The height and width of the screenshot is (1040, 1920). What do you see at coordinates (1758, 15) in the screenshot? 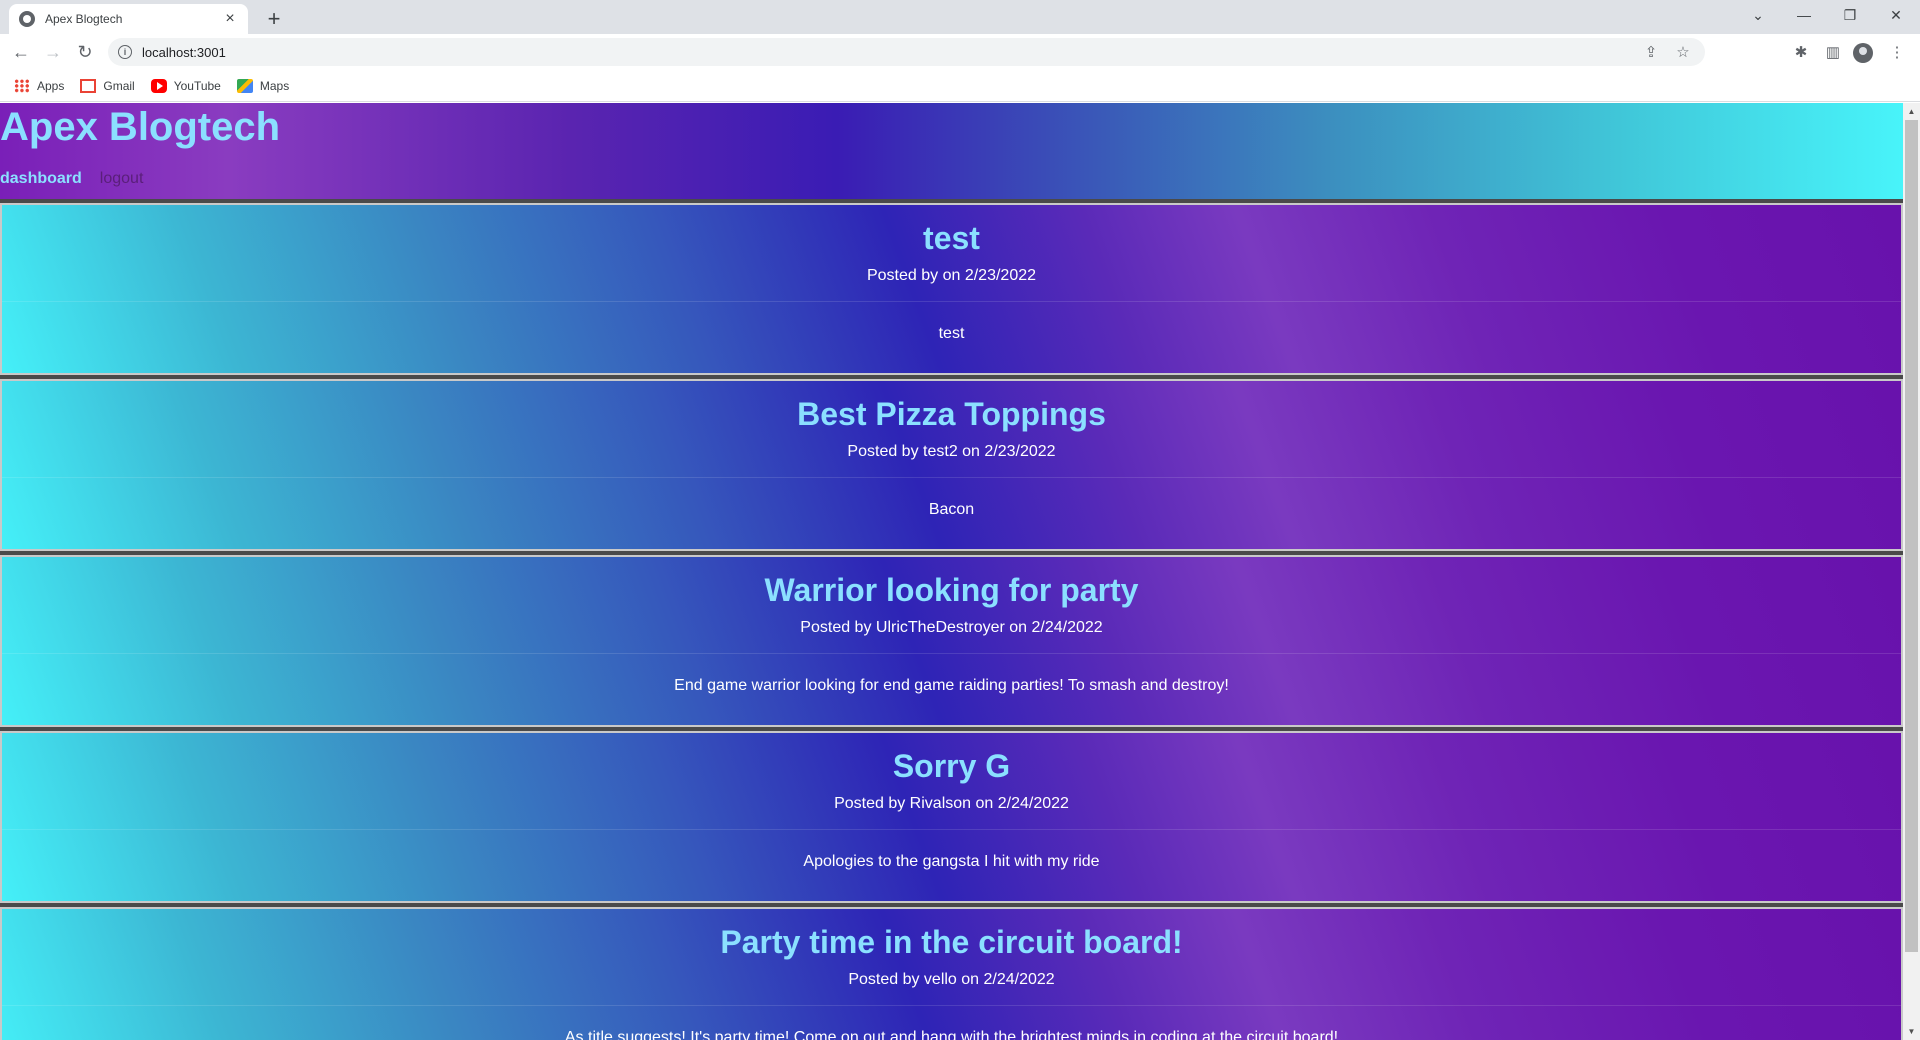
I see `tab-search-icon: ⌄` at bounding box center [1758, 15].